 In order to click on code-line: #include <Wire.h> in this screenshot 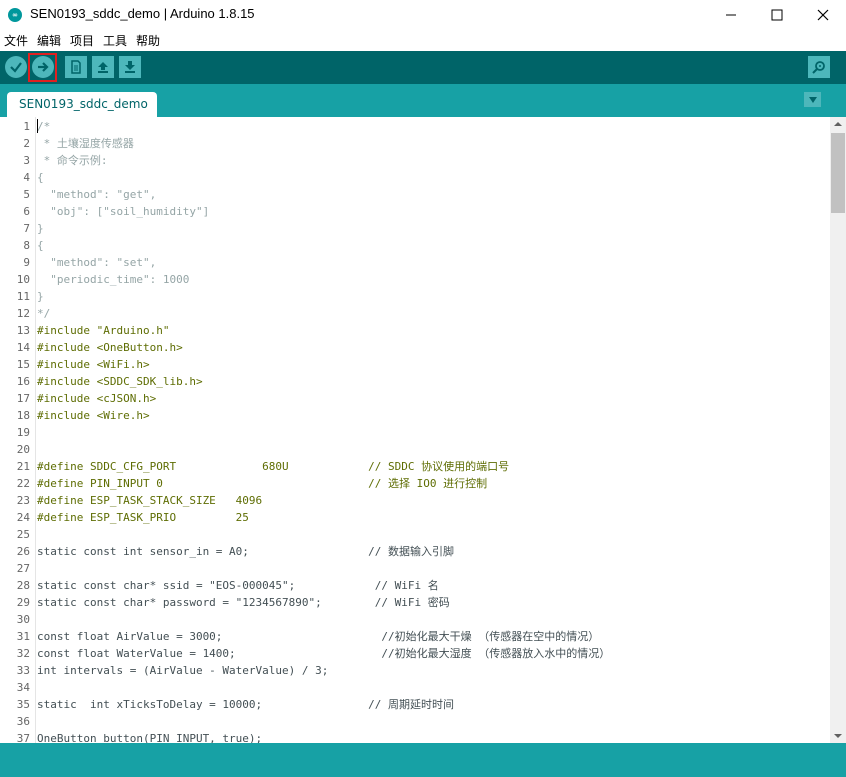, I will do `click(93, 415)`.